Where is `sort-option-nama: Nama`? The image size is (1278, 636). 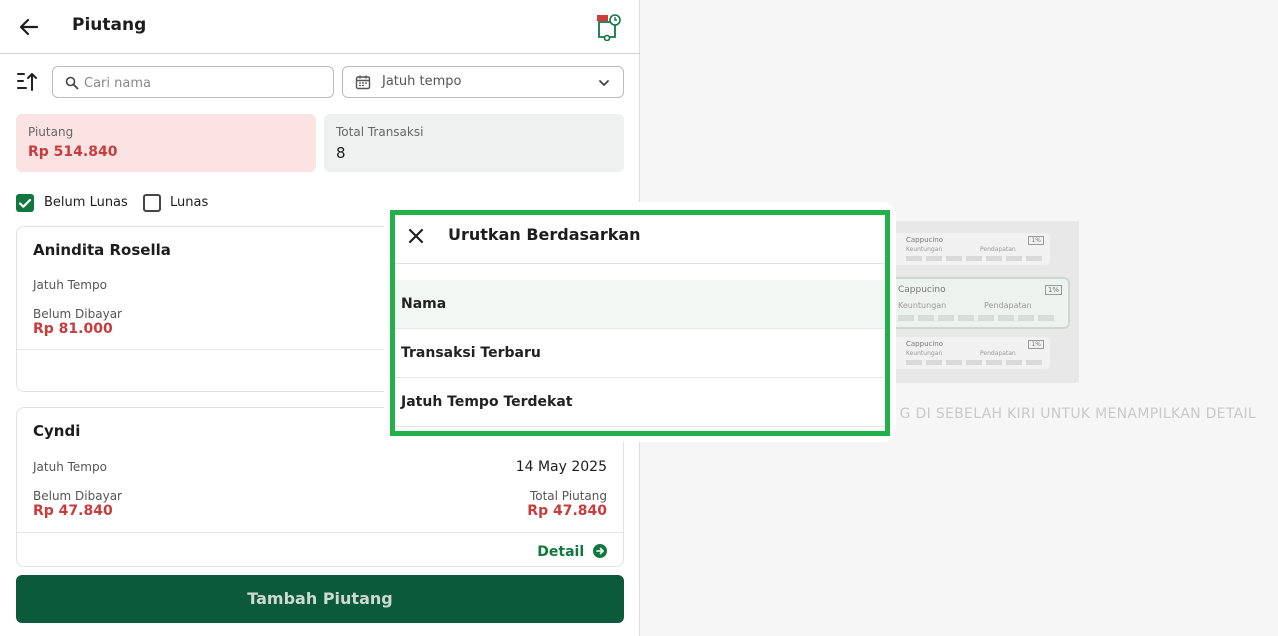
sort-option-nama: Nama is located at coordinates (640, 304).